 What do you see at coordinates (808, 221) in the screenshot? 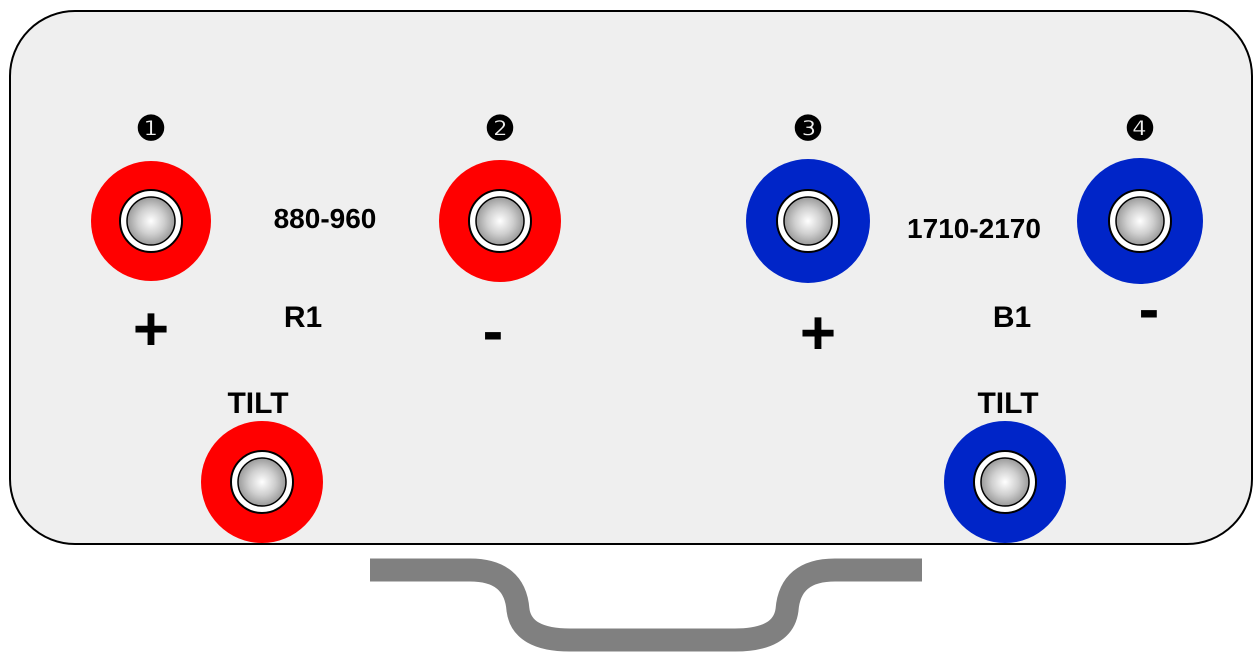
I see `port-3-connector` at bounding box center [808, 221].